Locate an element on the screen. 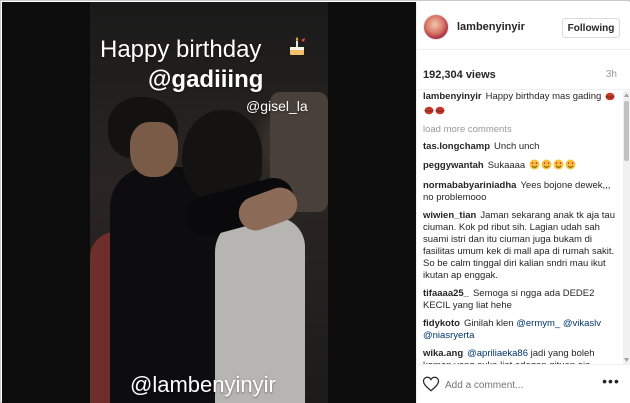  post-header: lambenyinyir Following is located at coordinates (523, 26).